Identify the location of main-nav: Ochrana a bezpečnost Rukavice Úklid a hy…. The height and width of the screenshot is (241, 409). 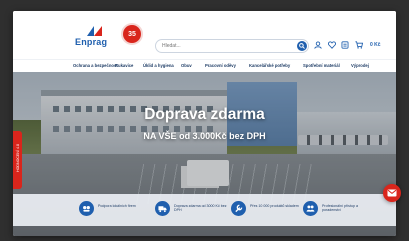
(204, 66).